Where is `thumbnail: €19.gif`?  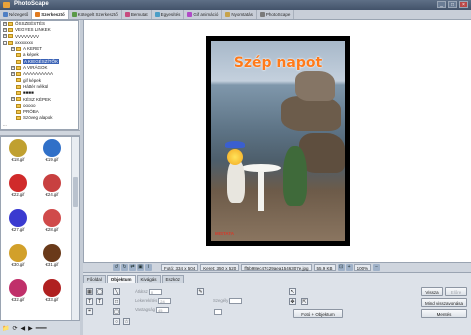 thumbnail: €19.gif is located at coordinates (52, 151).